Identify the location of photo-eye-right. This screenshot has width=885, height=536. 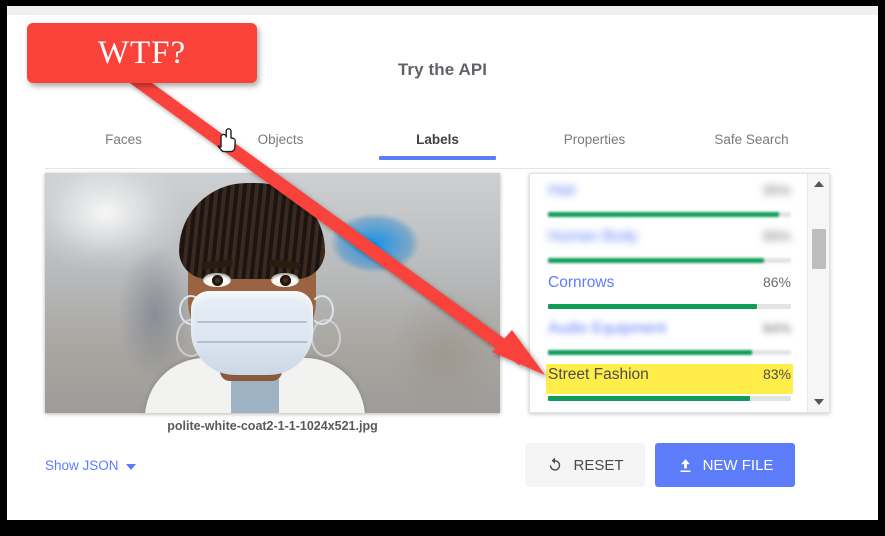
(285, 280).